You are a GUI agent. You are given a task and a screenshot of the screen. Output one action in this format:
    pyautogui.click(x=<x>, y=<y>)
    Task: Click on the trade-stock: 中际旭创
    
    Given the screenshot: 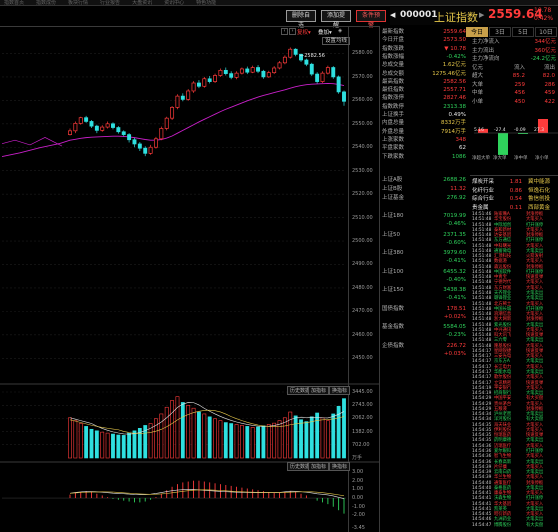 What is the action you would take?
    pyautogui.click(x=502, y=225)
    